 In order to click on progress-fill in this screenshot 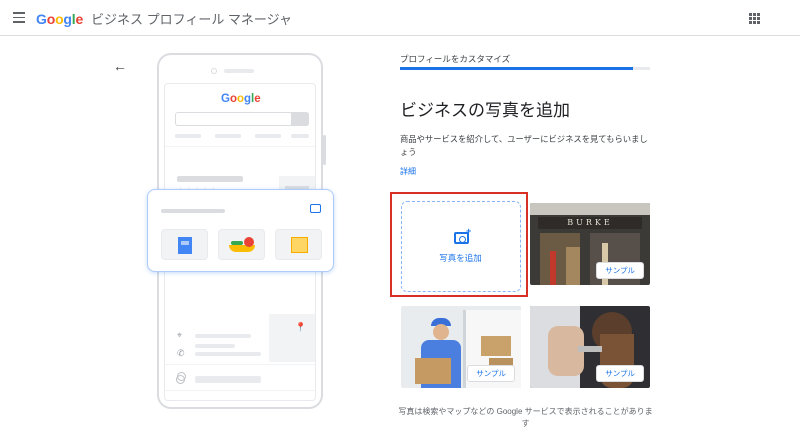, I will do `click(516, 68)`.